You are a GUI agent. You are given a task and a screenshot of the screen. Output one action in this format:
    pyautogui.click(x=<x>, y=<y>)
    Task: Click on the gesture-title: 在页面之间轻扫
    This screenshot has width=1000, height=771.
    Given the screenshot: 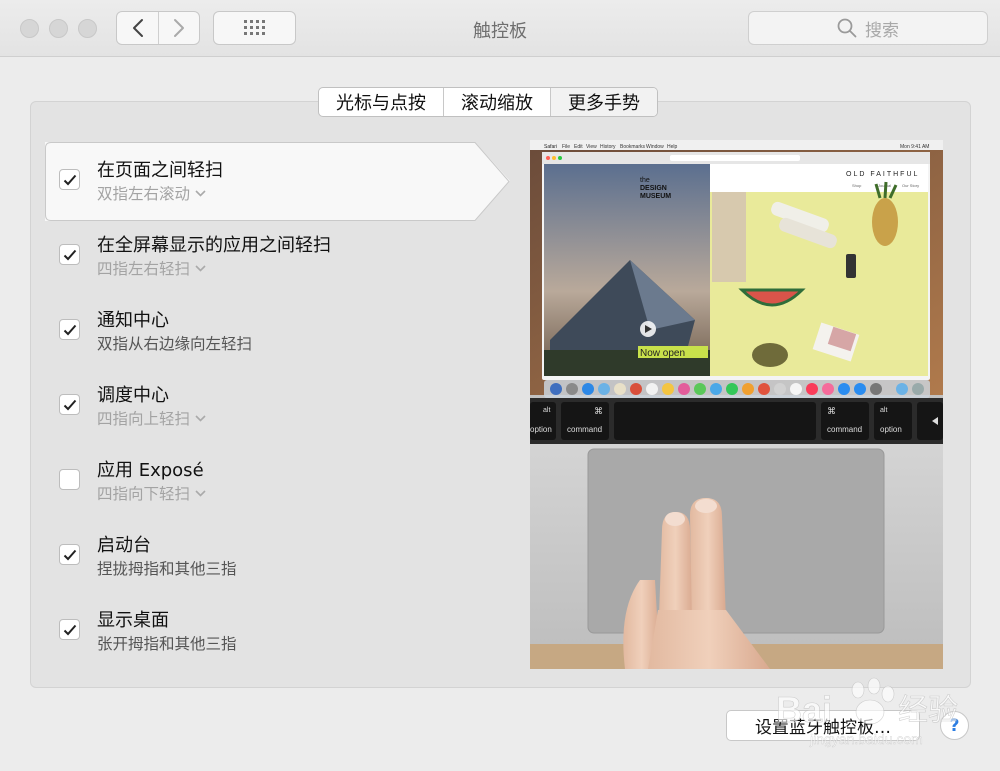 What is the action you would take?
    pyautogui.click(x=160, y=170)
    